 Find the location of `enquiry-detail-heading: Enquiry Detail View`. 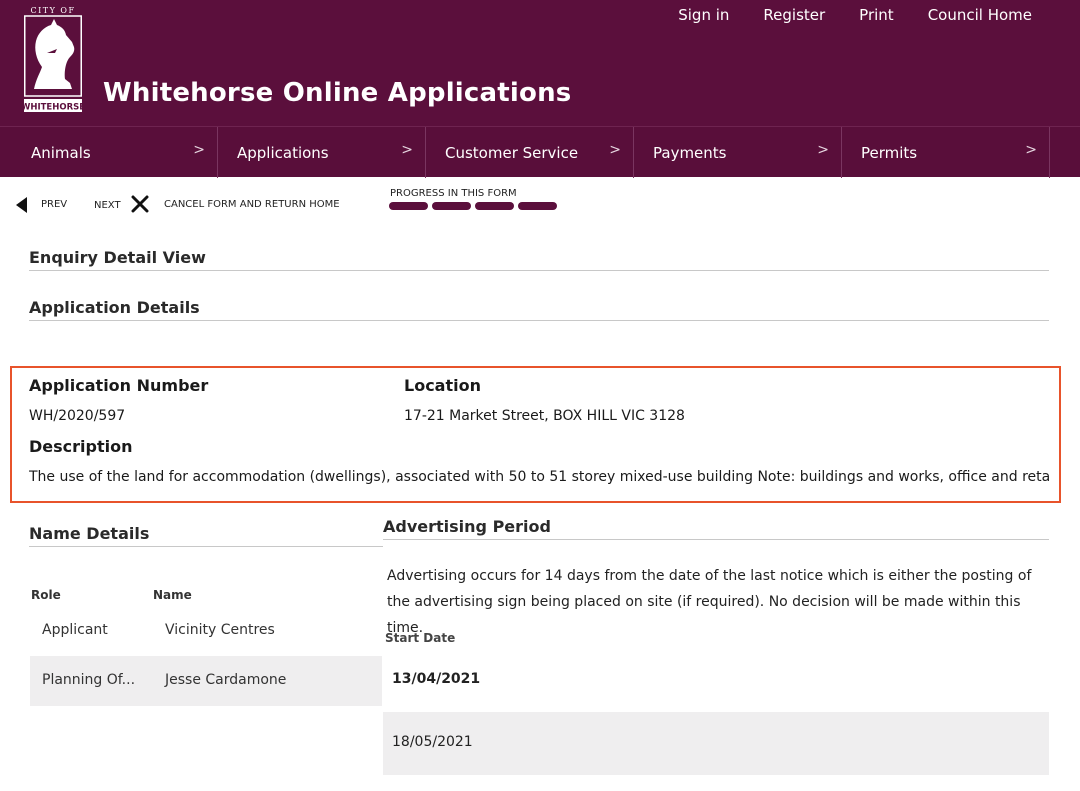

enquiry-detail-heading: Enquiry Detail View is located at coordinates (117, 257).